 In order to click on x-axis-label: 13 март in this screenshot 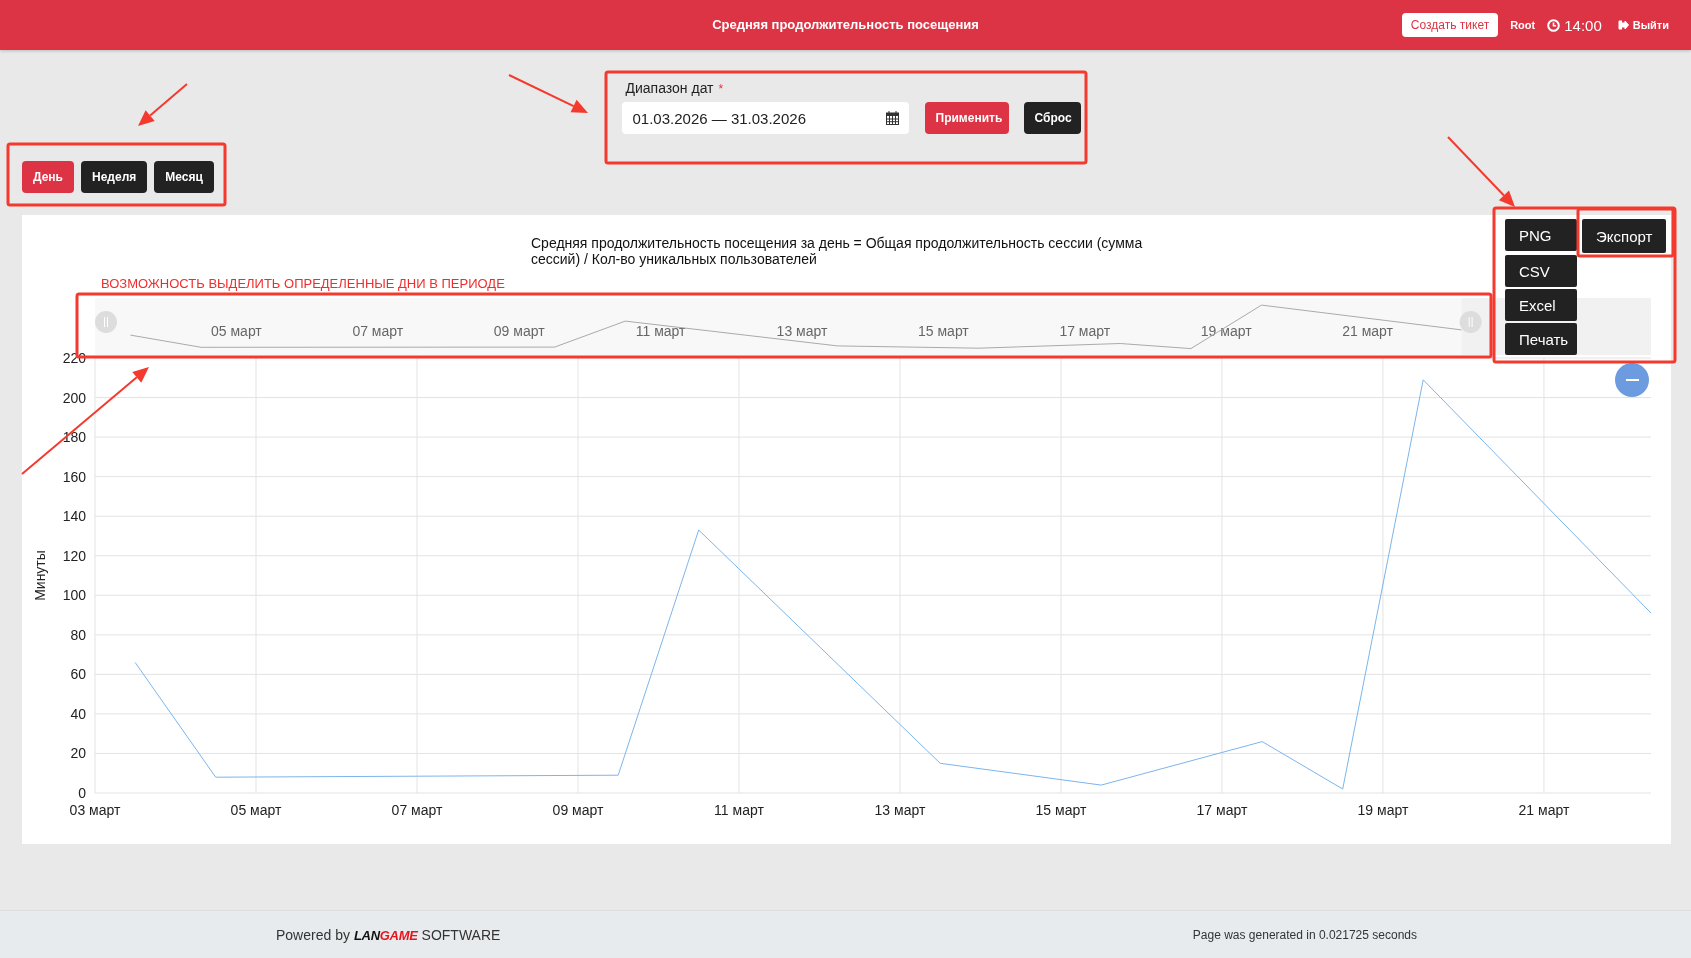, I will do `click(900, 810)`.